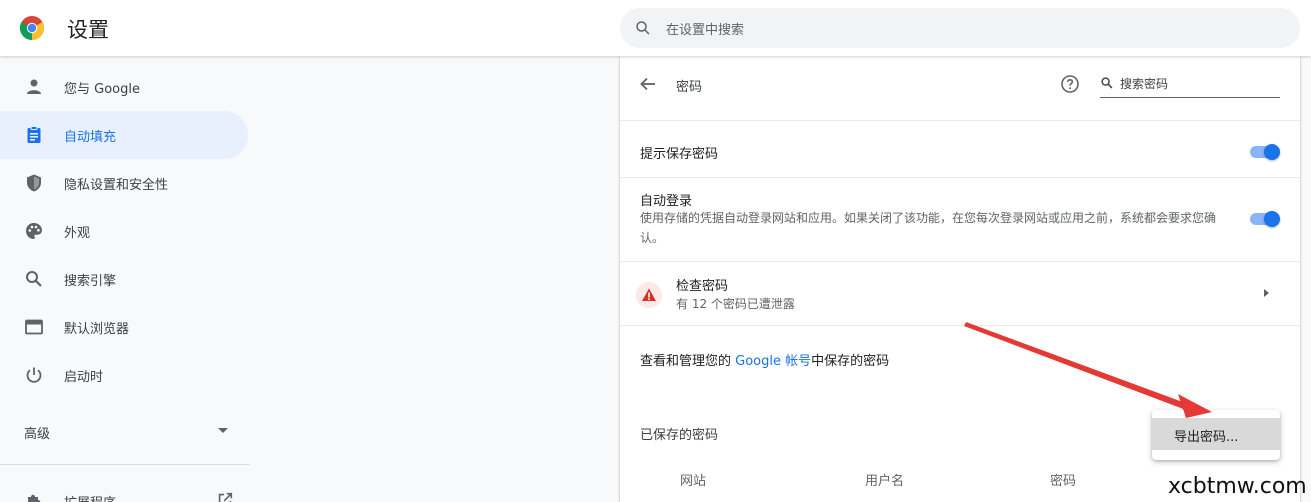 Image resolution: width=1311 pixels, height=502 pixels. I want to click on manage-in-account-text: 查看和管理您的 Google 帐号中保存的密码, so click(764, 359).